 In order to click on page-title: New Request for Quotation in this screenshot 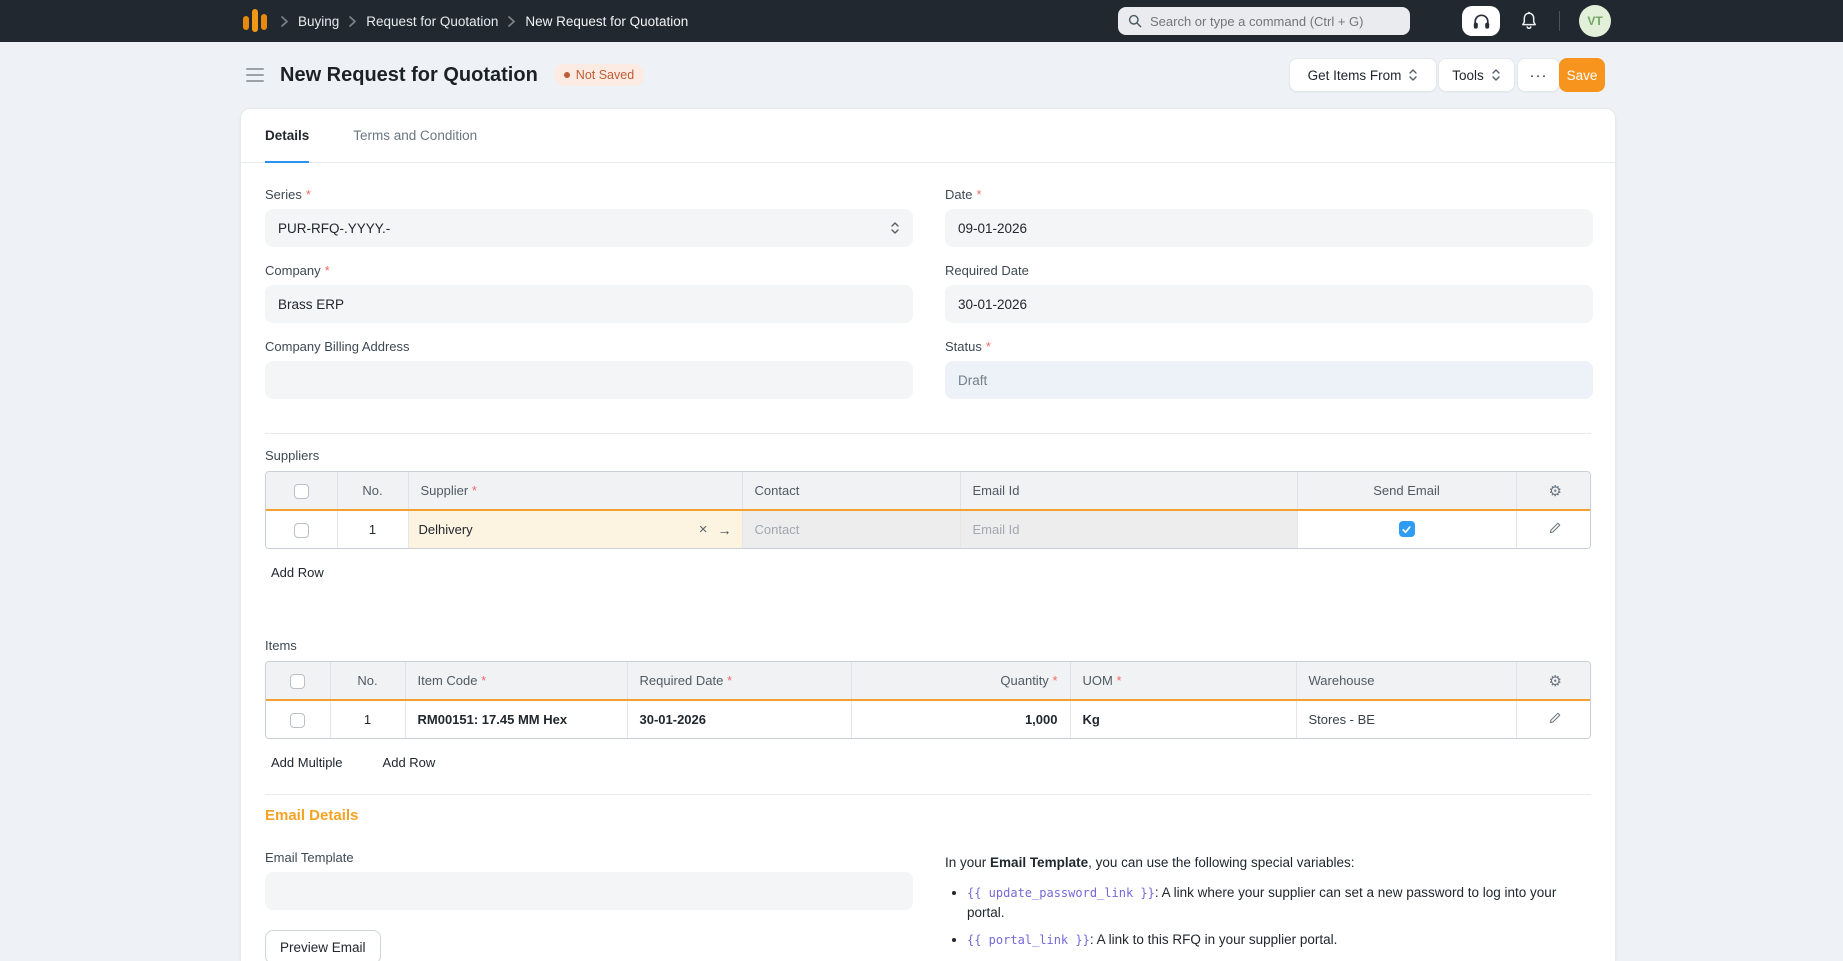, I will do `click(409, 74)`.